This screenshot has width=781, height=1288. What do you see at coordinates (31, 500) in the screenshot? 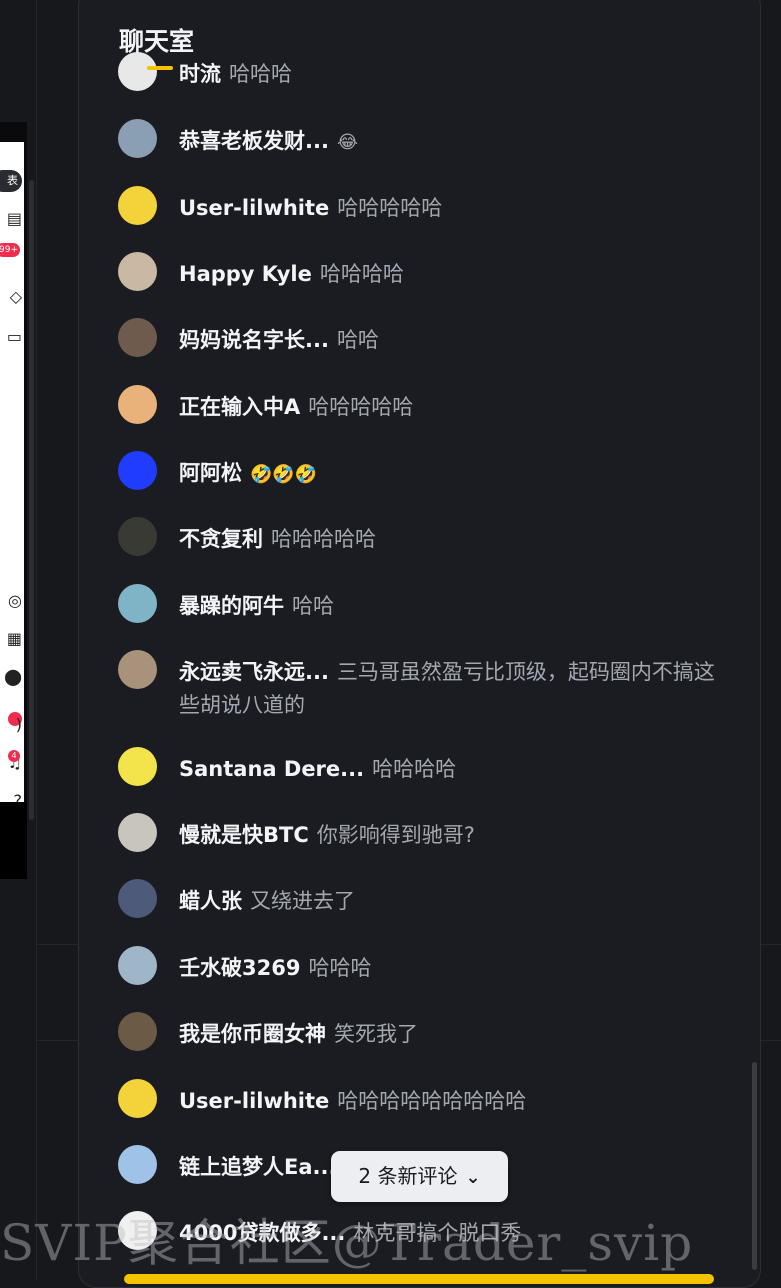
I see `left-scrollbar` at bounding box center [31, 500].